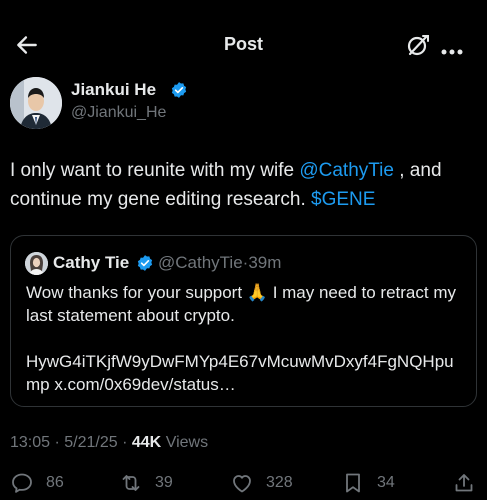 This screenshot has width=487, height=500. I want to click on post-date: 5/21/25, so click(90, 442).